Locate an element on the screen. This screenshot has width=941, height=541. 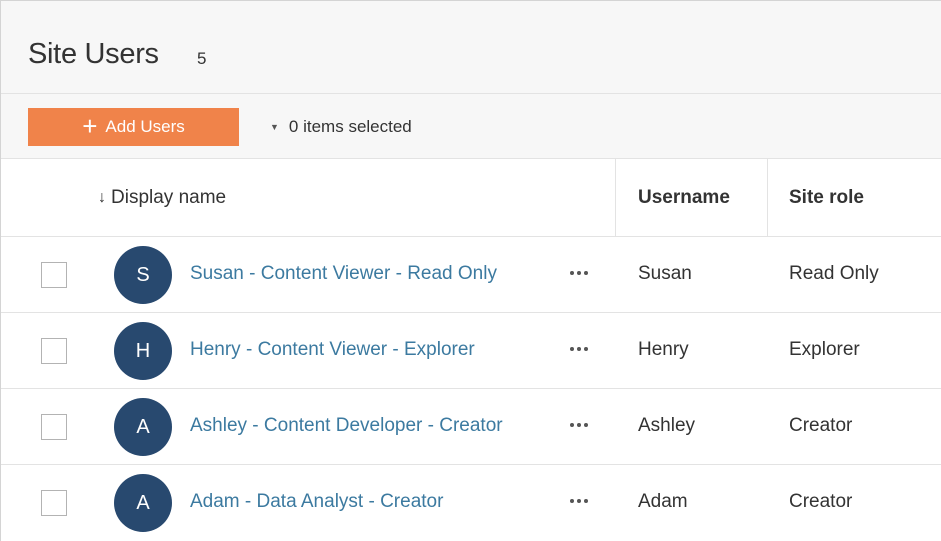
add-users-label: Add Users is located at coordinates (145, 126).